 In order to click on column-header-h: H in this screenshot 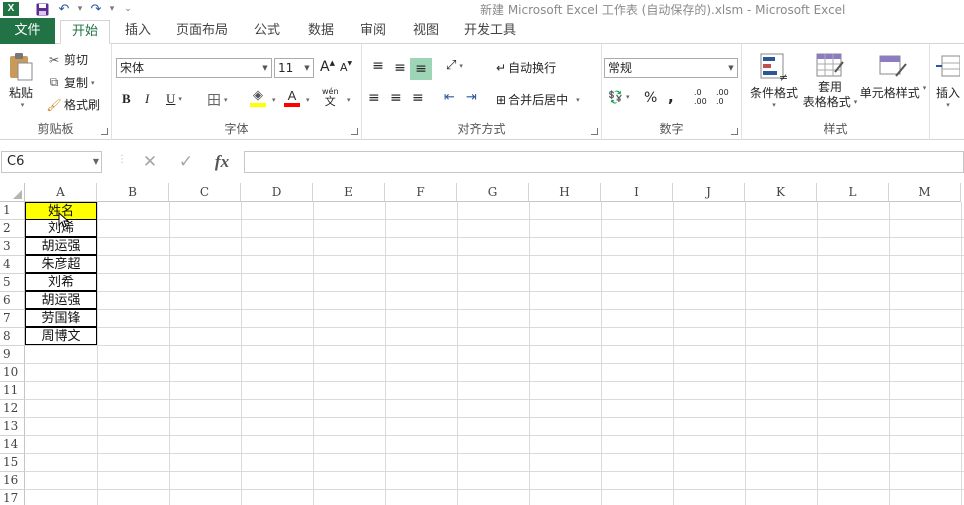, I will do `click(565, 192)`.